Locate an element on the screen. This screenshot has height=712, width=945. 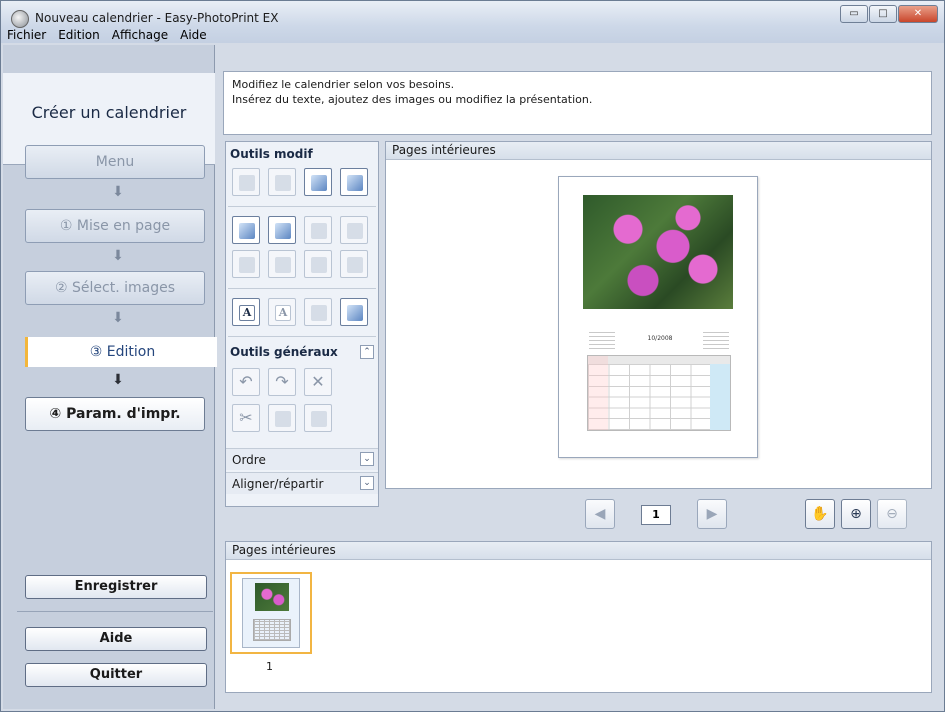
step-menu: Menu is located at coordinates (115, 162).